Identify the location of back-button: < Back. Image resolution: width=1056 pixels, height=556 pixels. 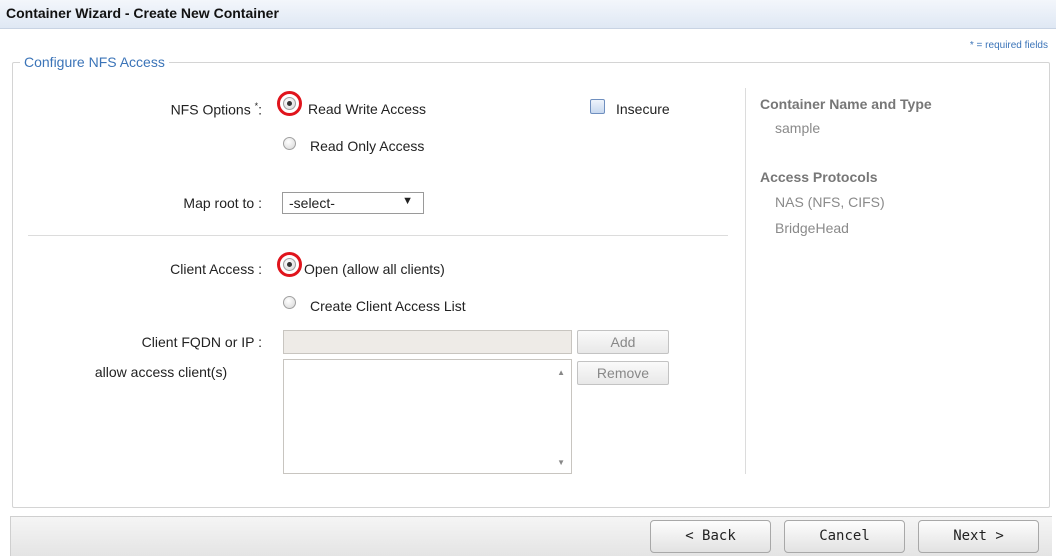
(710, 536).